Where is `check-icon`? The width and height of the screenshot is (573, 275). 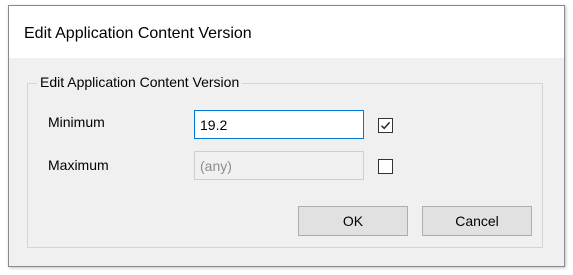
check-icon is located at coordinates (386, 125).